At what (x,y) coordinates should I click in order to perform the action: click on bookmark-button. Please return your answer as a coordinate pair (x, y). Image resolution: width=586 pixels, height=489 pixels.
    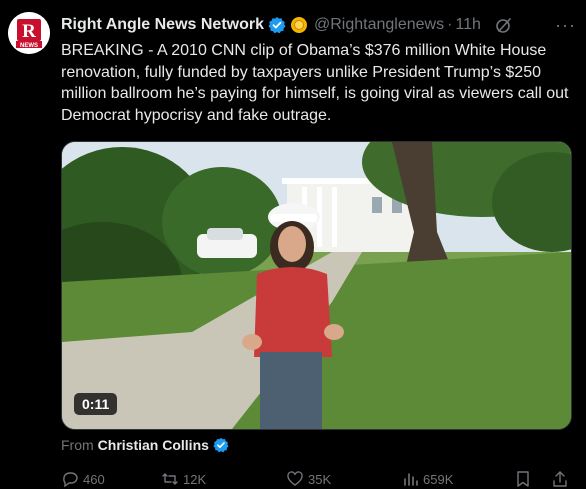
    Looking at the image, I should click on (523, 479).